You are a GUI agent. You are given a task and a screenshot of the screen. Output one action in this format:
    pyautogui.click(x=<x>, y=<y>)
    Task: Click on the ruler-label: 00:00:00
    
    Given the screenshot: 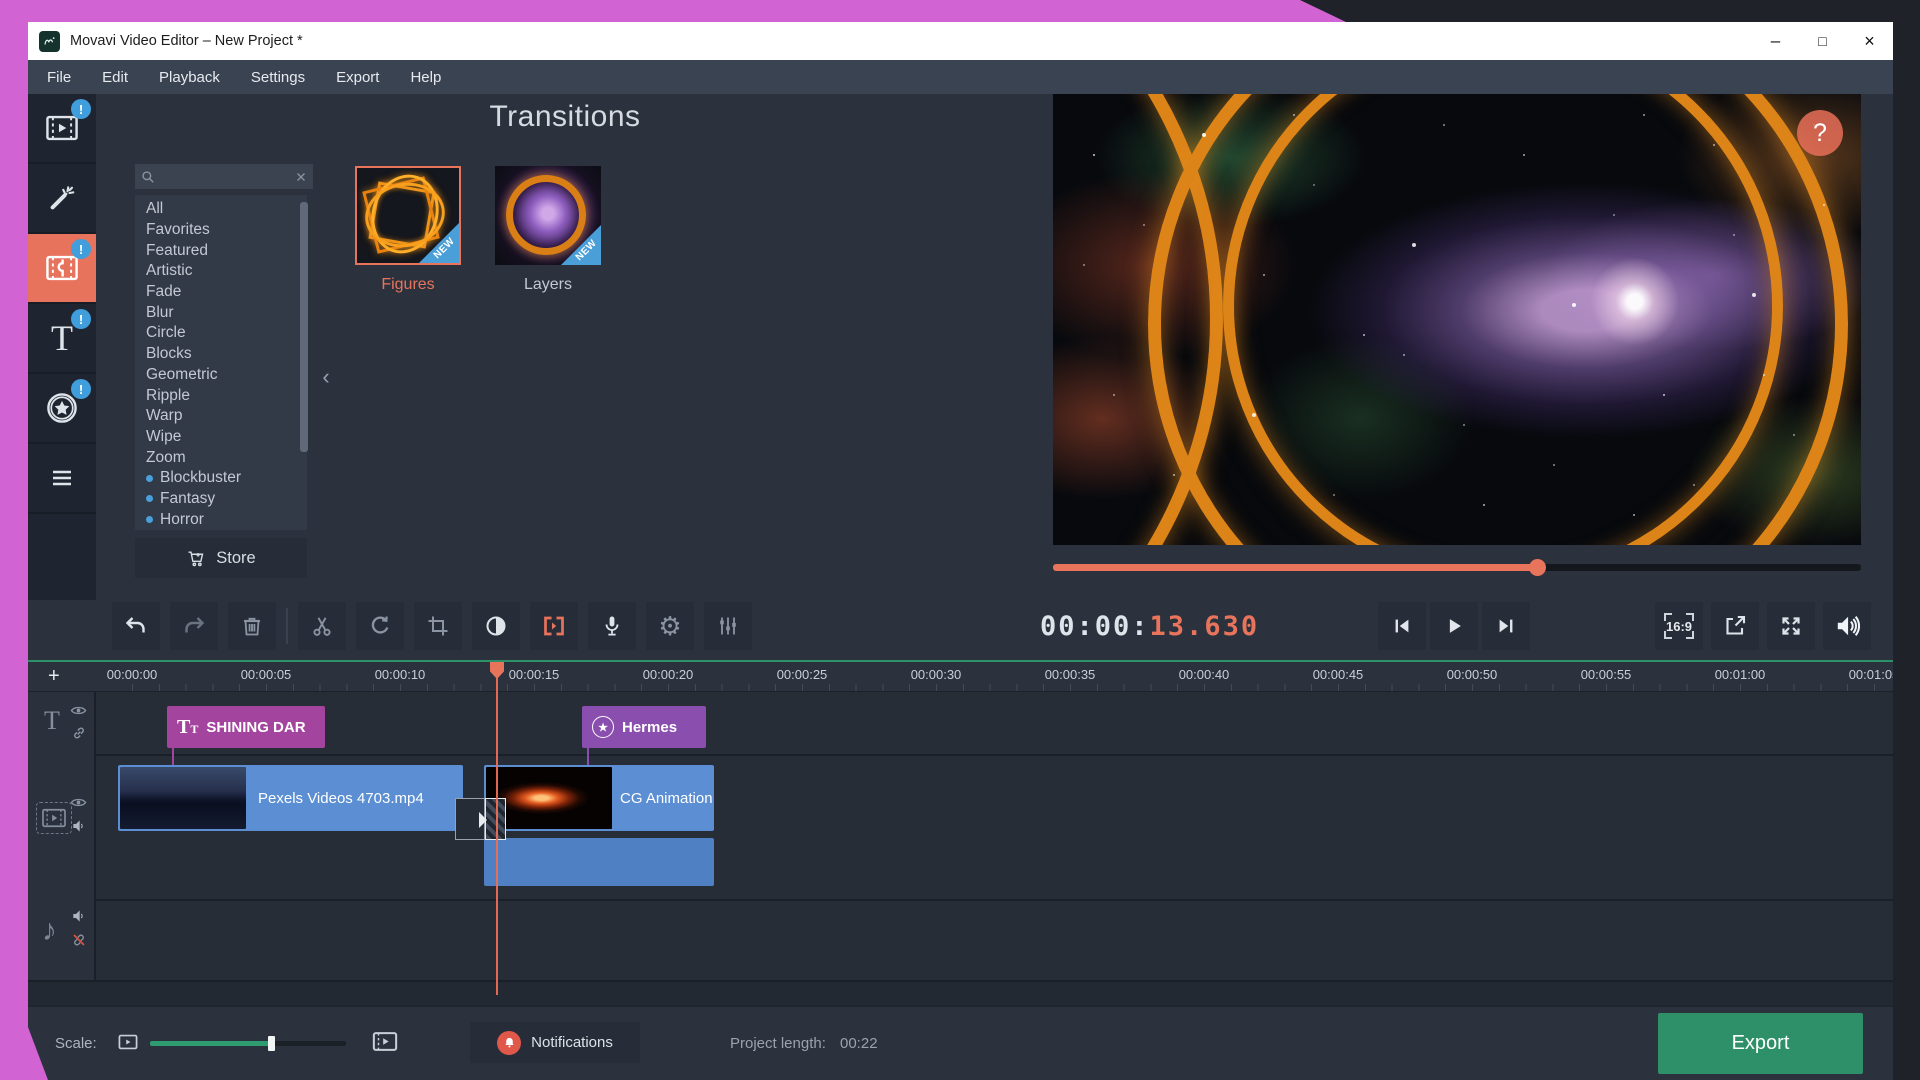 What is the action you would take?
    pyautogui.click(x=132, y=674)
    